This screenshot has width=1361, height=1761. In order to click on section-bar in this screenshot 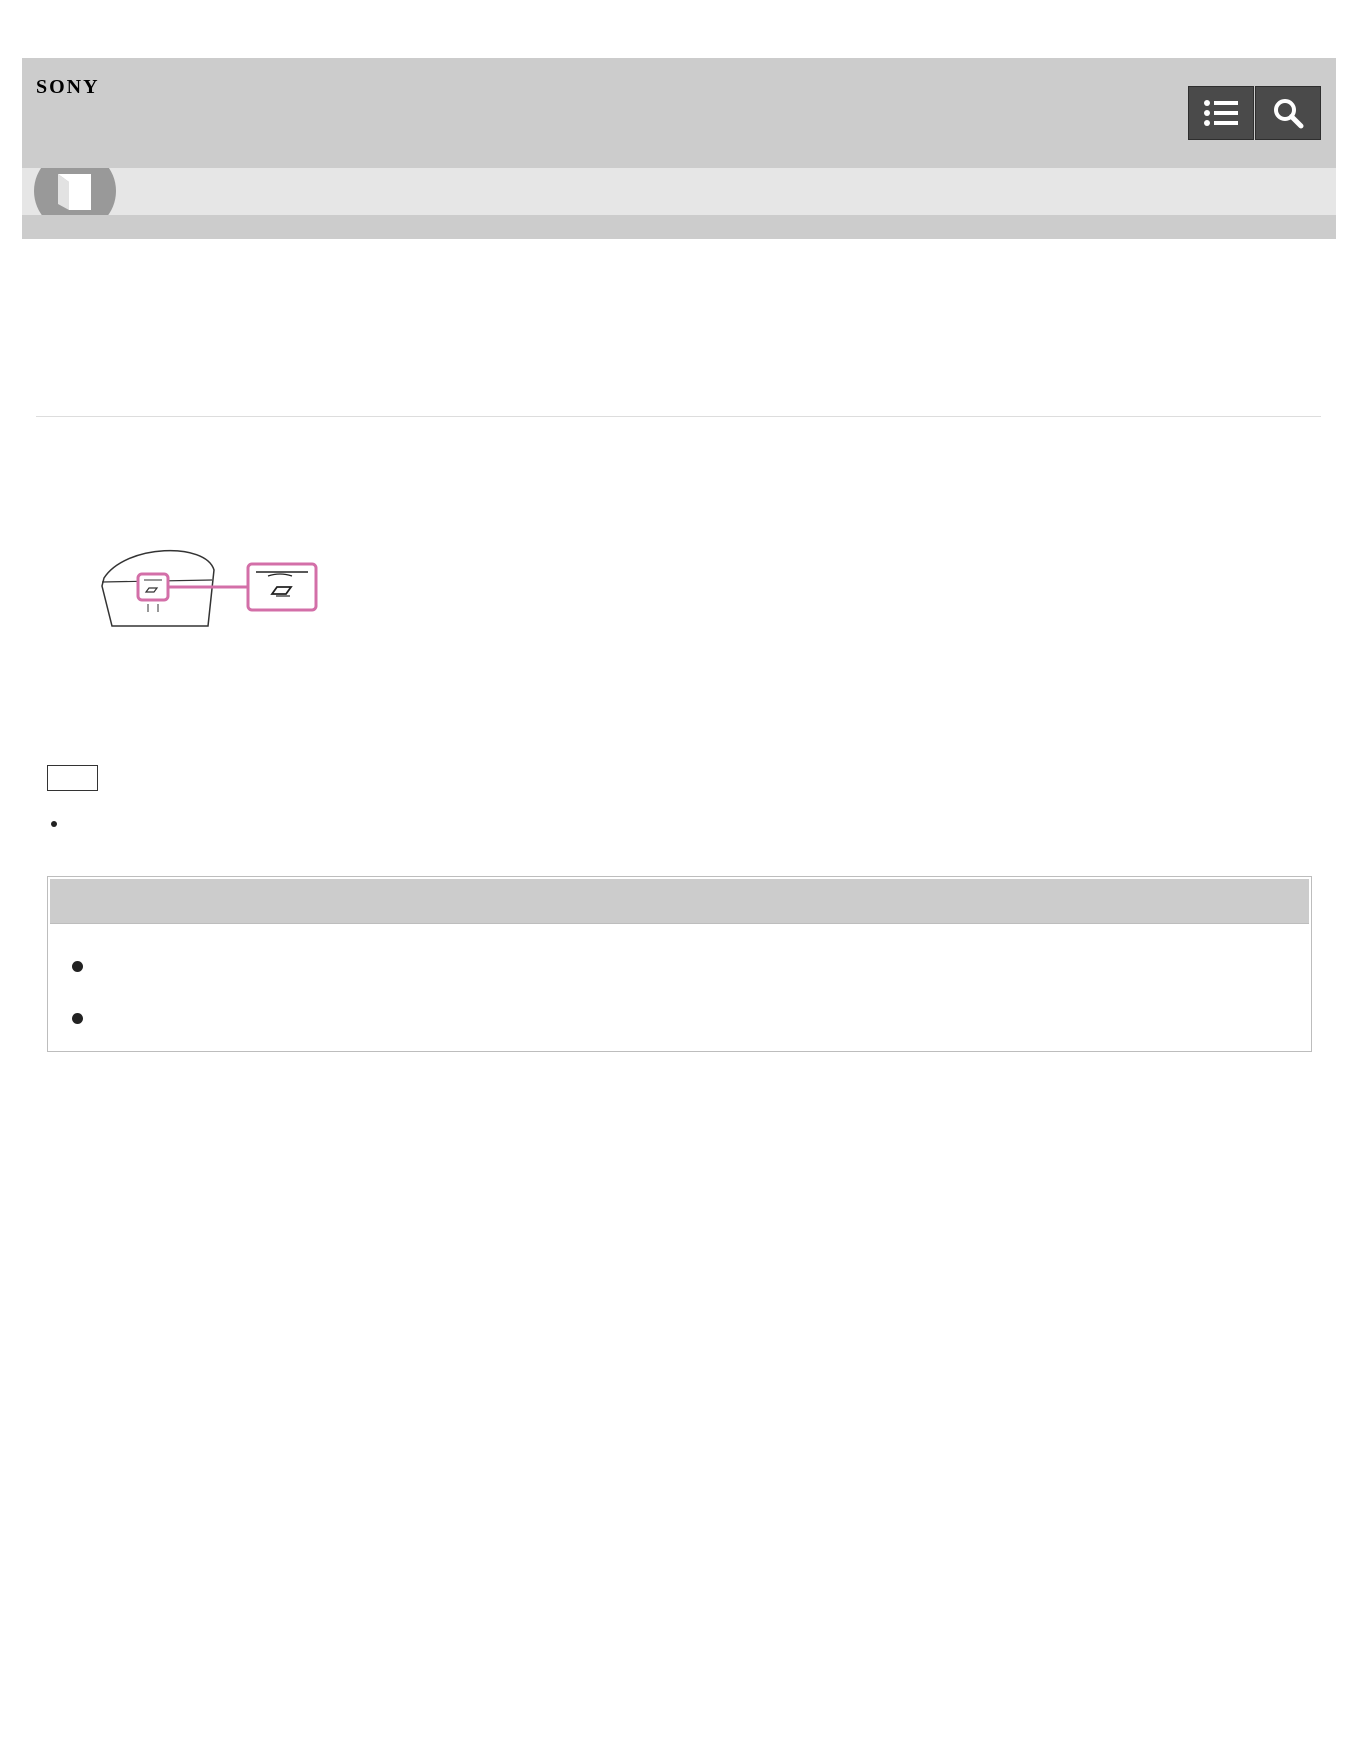, I will do `click(679, 191)`.